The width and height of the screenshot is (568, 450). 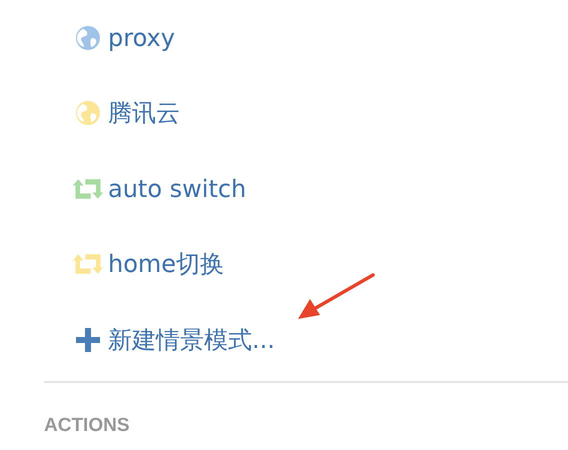 What do you see at coordinates (144, 113) in the screenshot?
I see `profile-label: 腾讯云` at bounding box center [144, 113].